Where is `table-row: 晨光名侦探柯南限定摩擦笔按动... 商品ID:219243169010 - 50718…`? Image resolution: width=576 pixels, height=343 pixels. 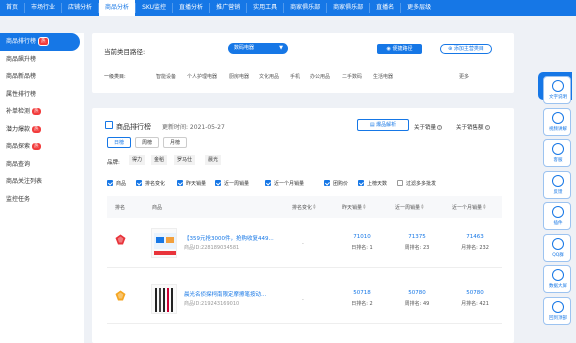 table-row: 晨光名侦探柯南限定摩擦笔按动... 商品ID:219243169010 - 50718… is located at coordinates (304, 299).